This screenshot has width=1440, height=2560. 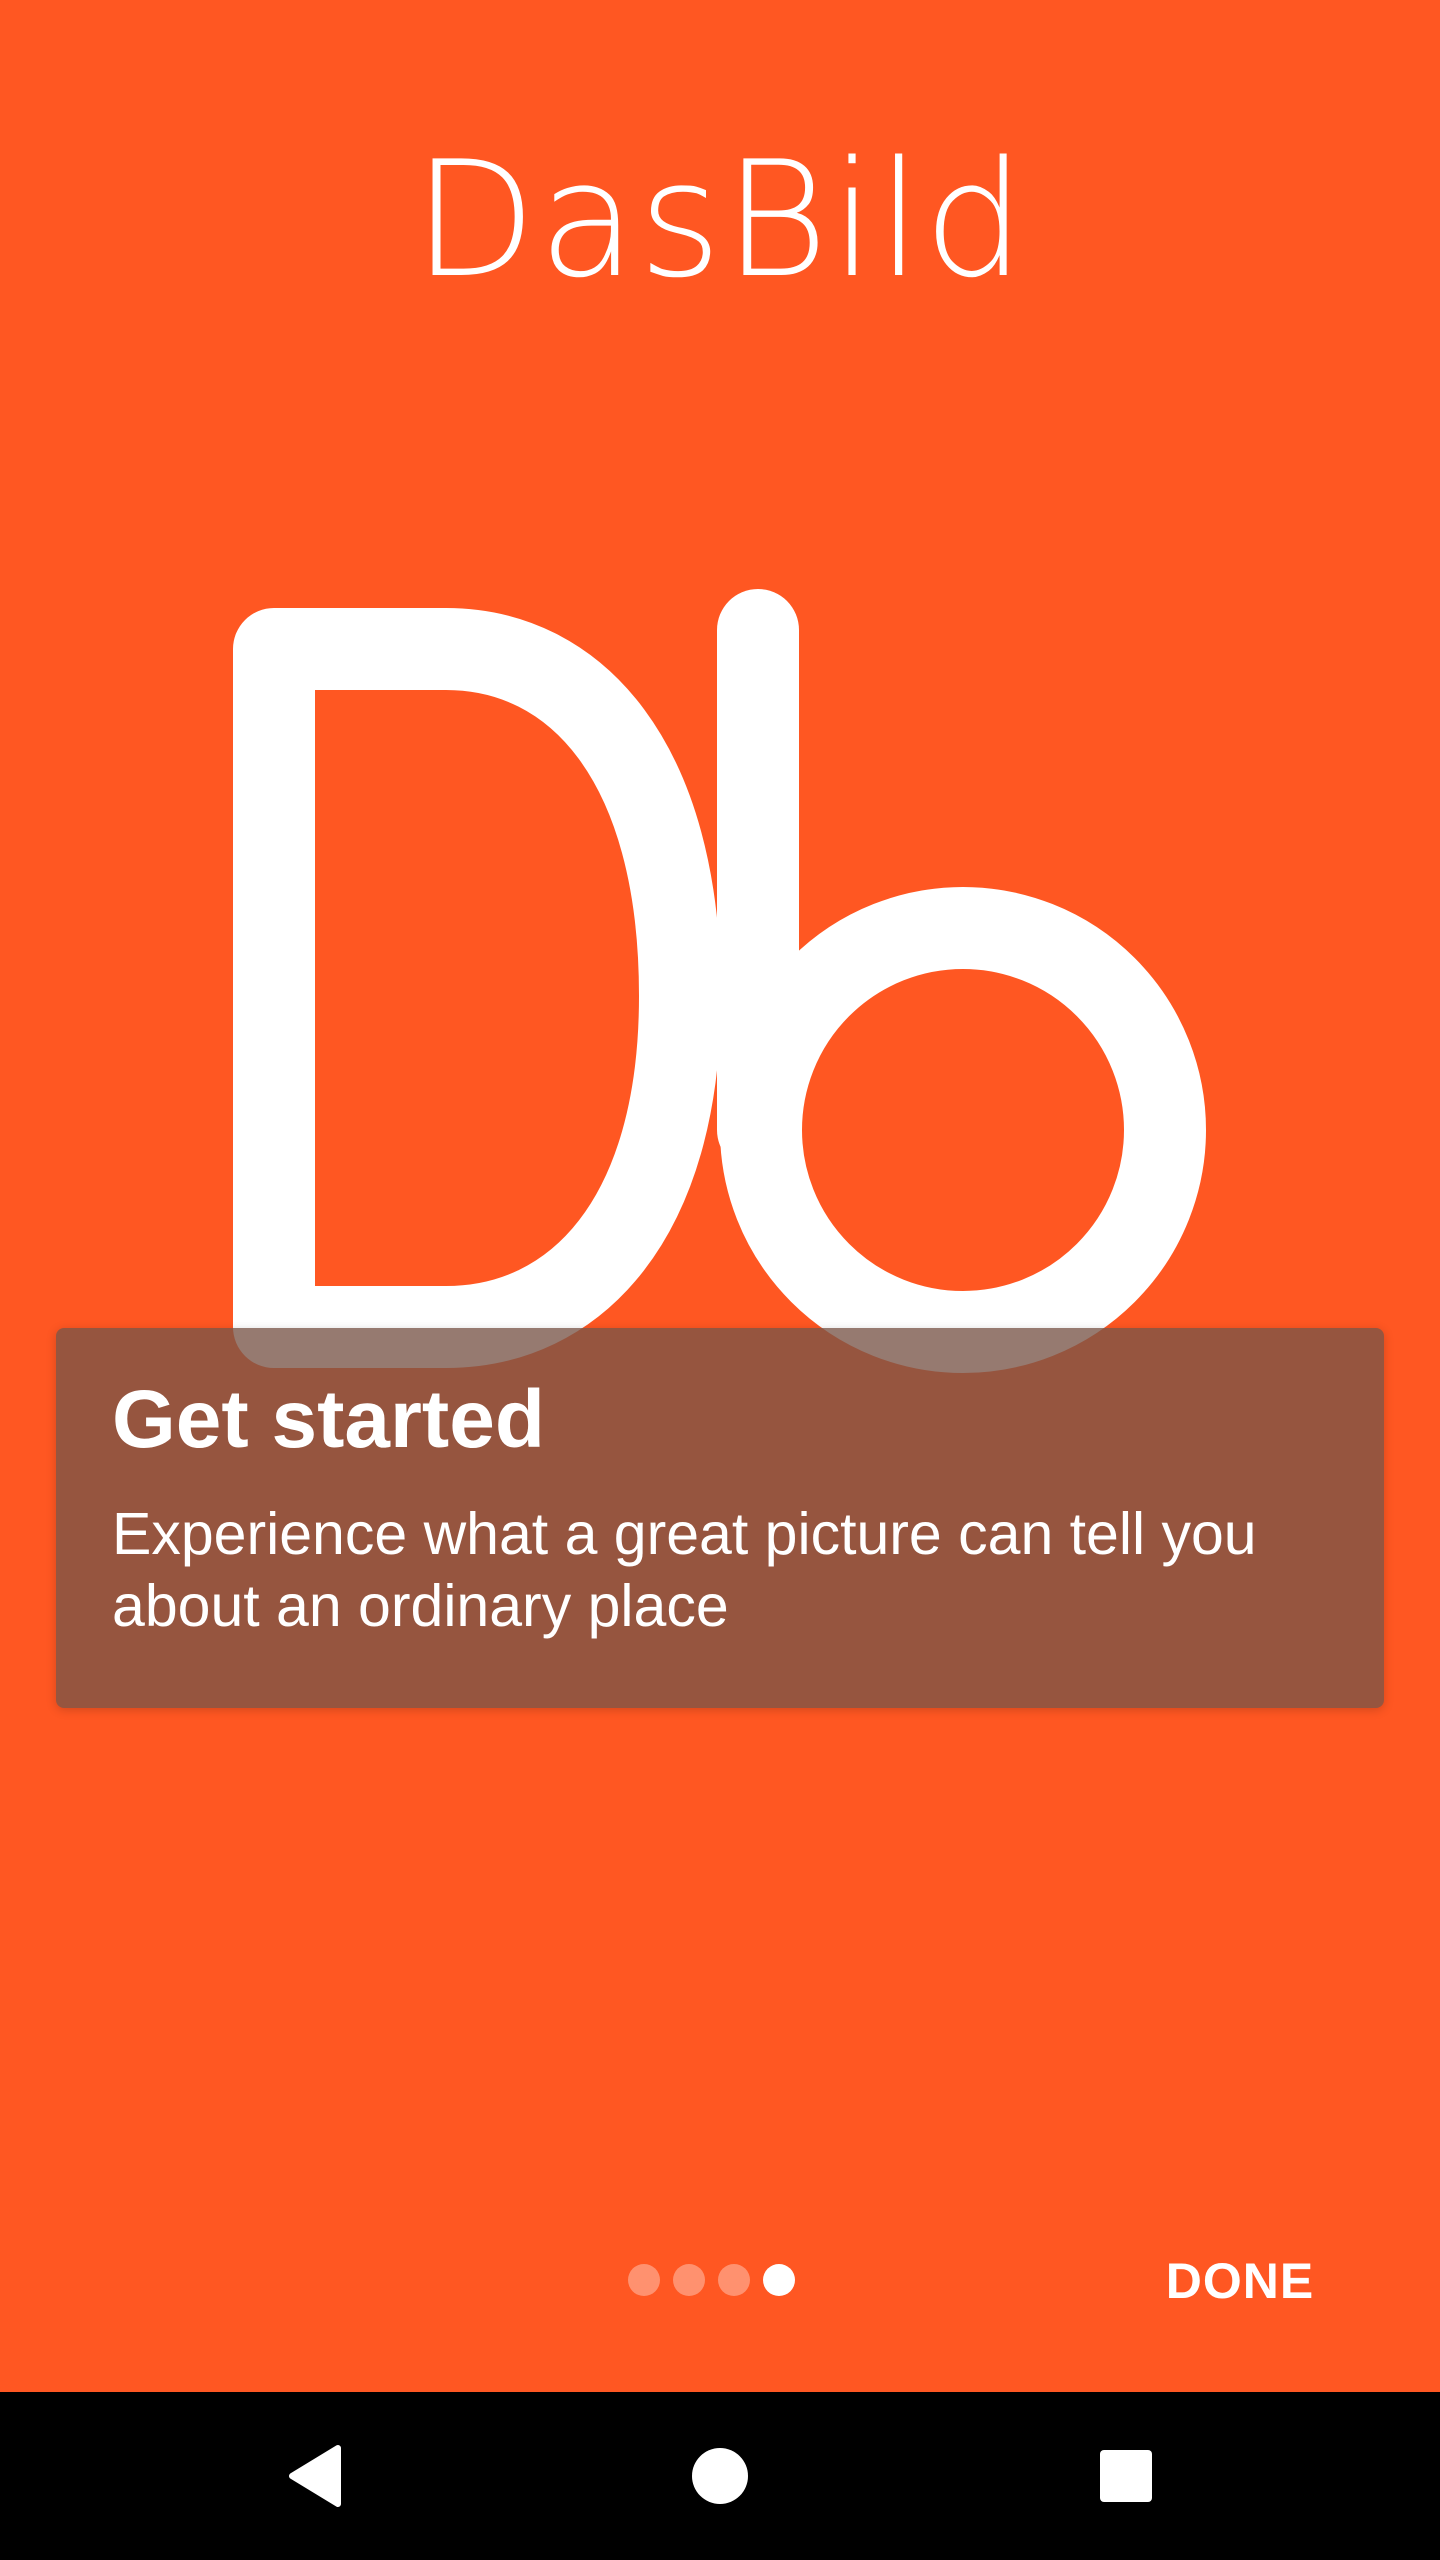 What do you see at coordinates (328, 1419) in the screenshot?
I see `card-title: Get started` at bounding box center [328, 1419].